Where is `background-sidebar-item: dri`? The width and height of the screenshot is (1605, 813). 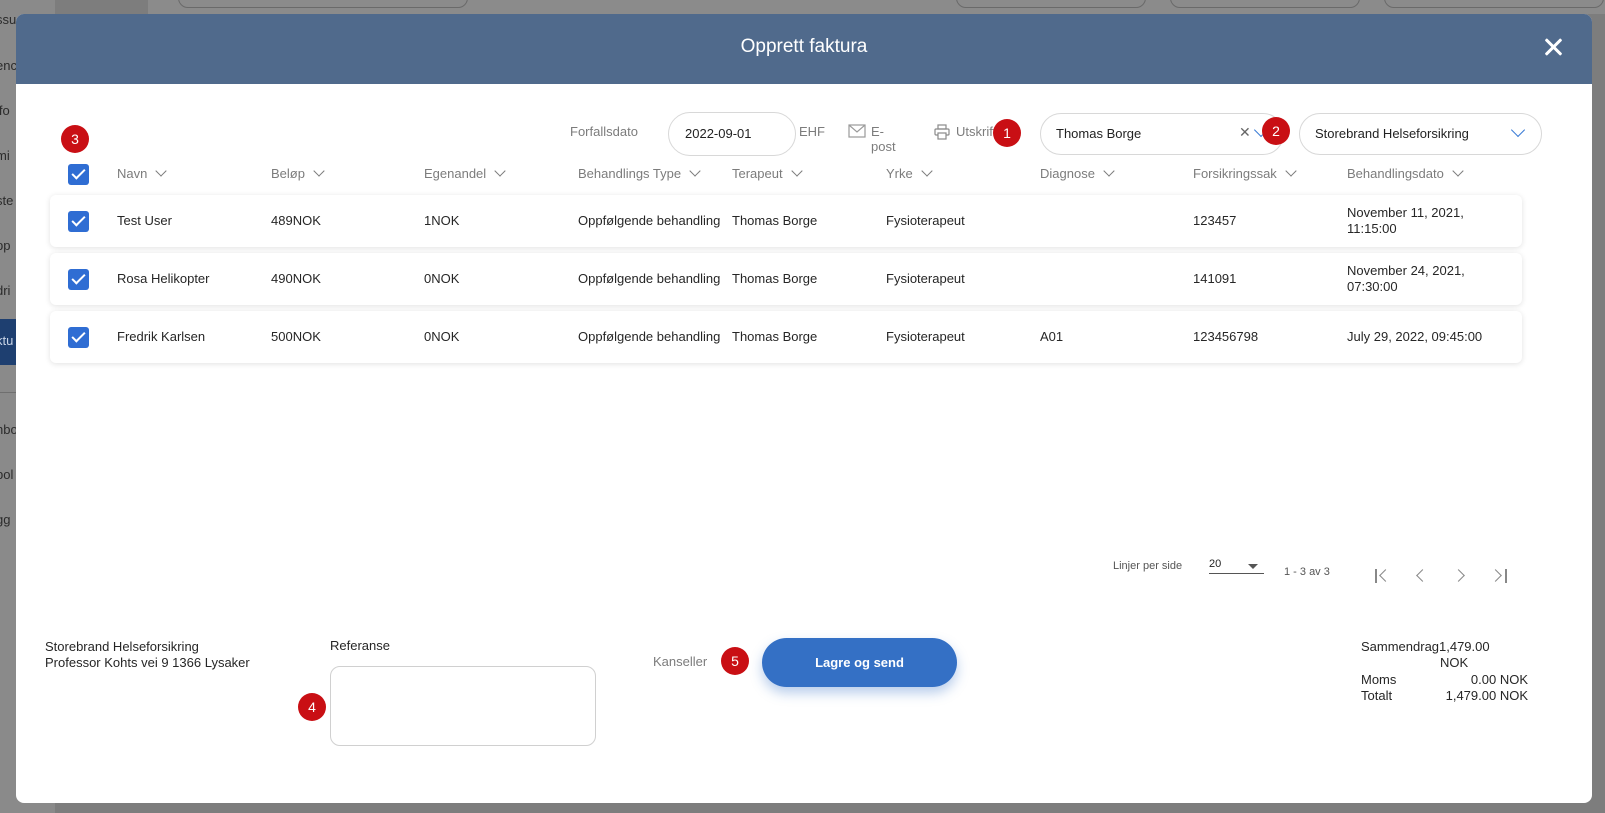
background-sidebar-item: dri is located at coordinates (5, 290).